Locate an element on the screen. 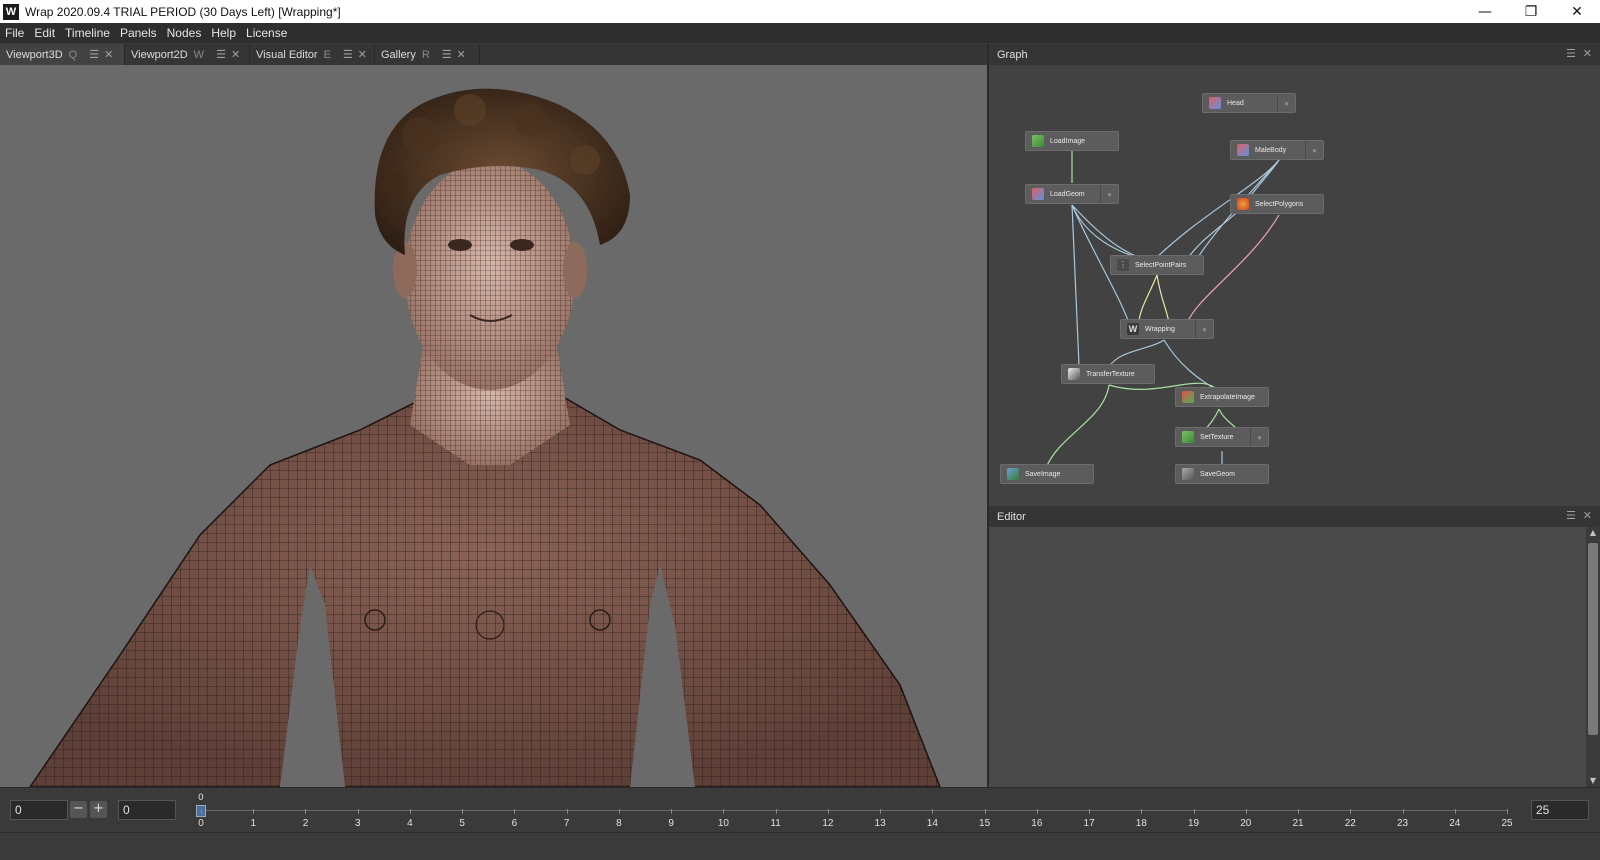 This screenshot has width=1600, height=860. menu-edit: Edit is located at coordinates (44, 33).